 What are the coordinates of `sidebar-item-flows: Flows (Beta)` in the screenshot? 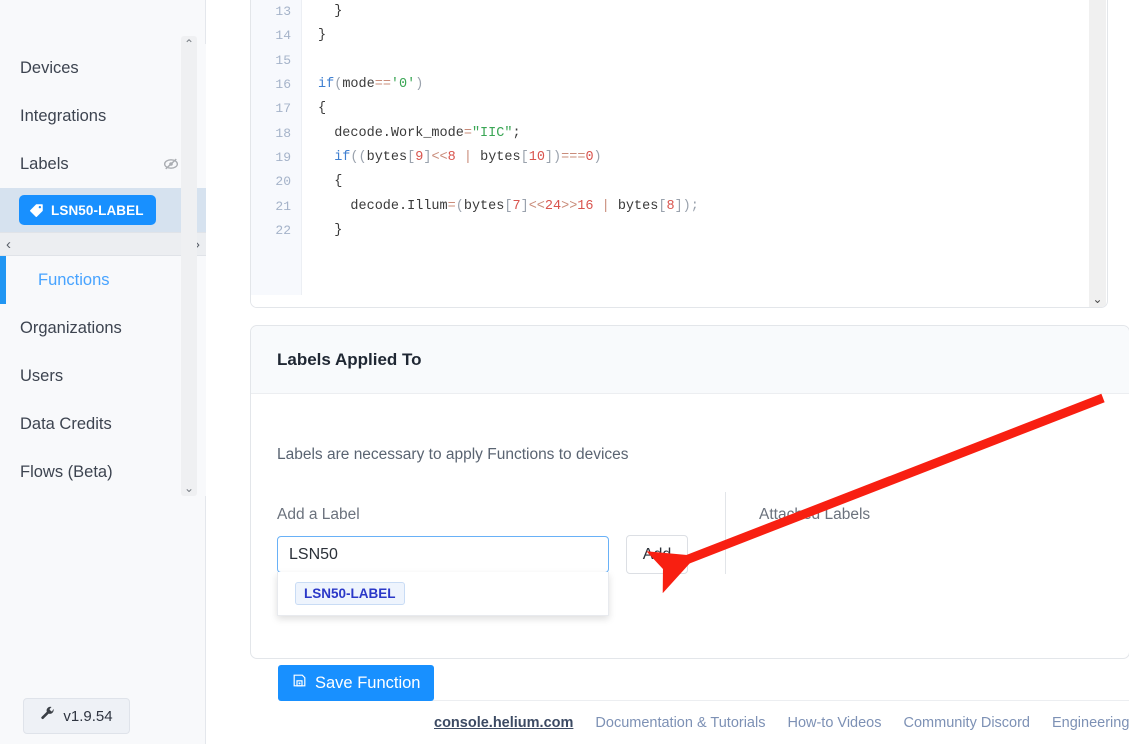 It's located at (103, 472).